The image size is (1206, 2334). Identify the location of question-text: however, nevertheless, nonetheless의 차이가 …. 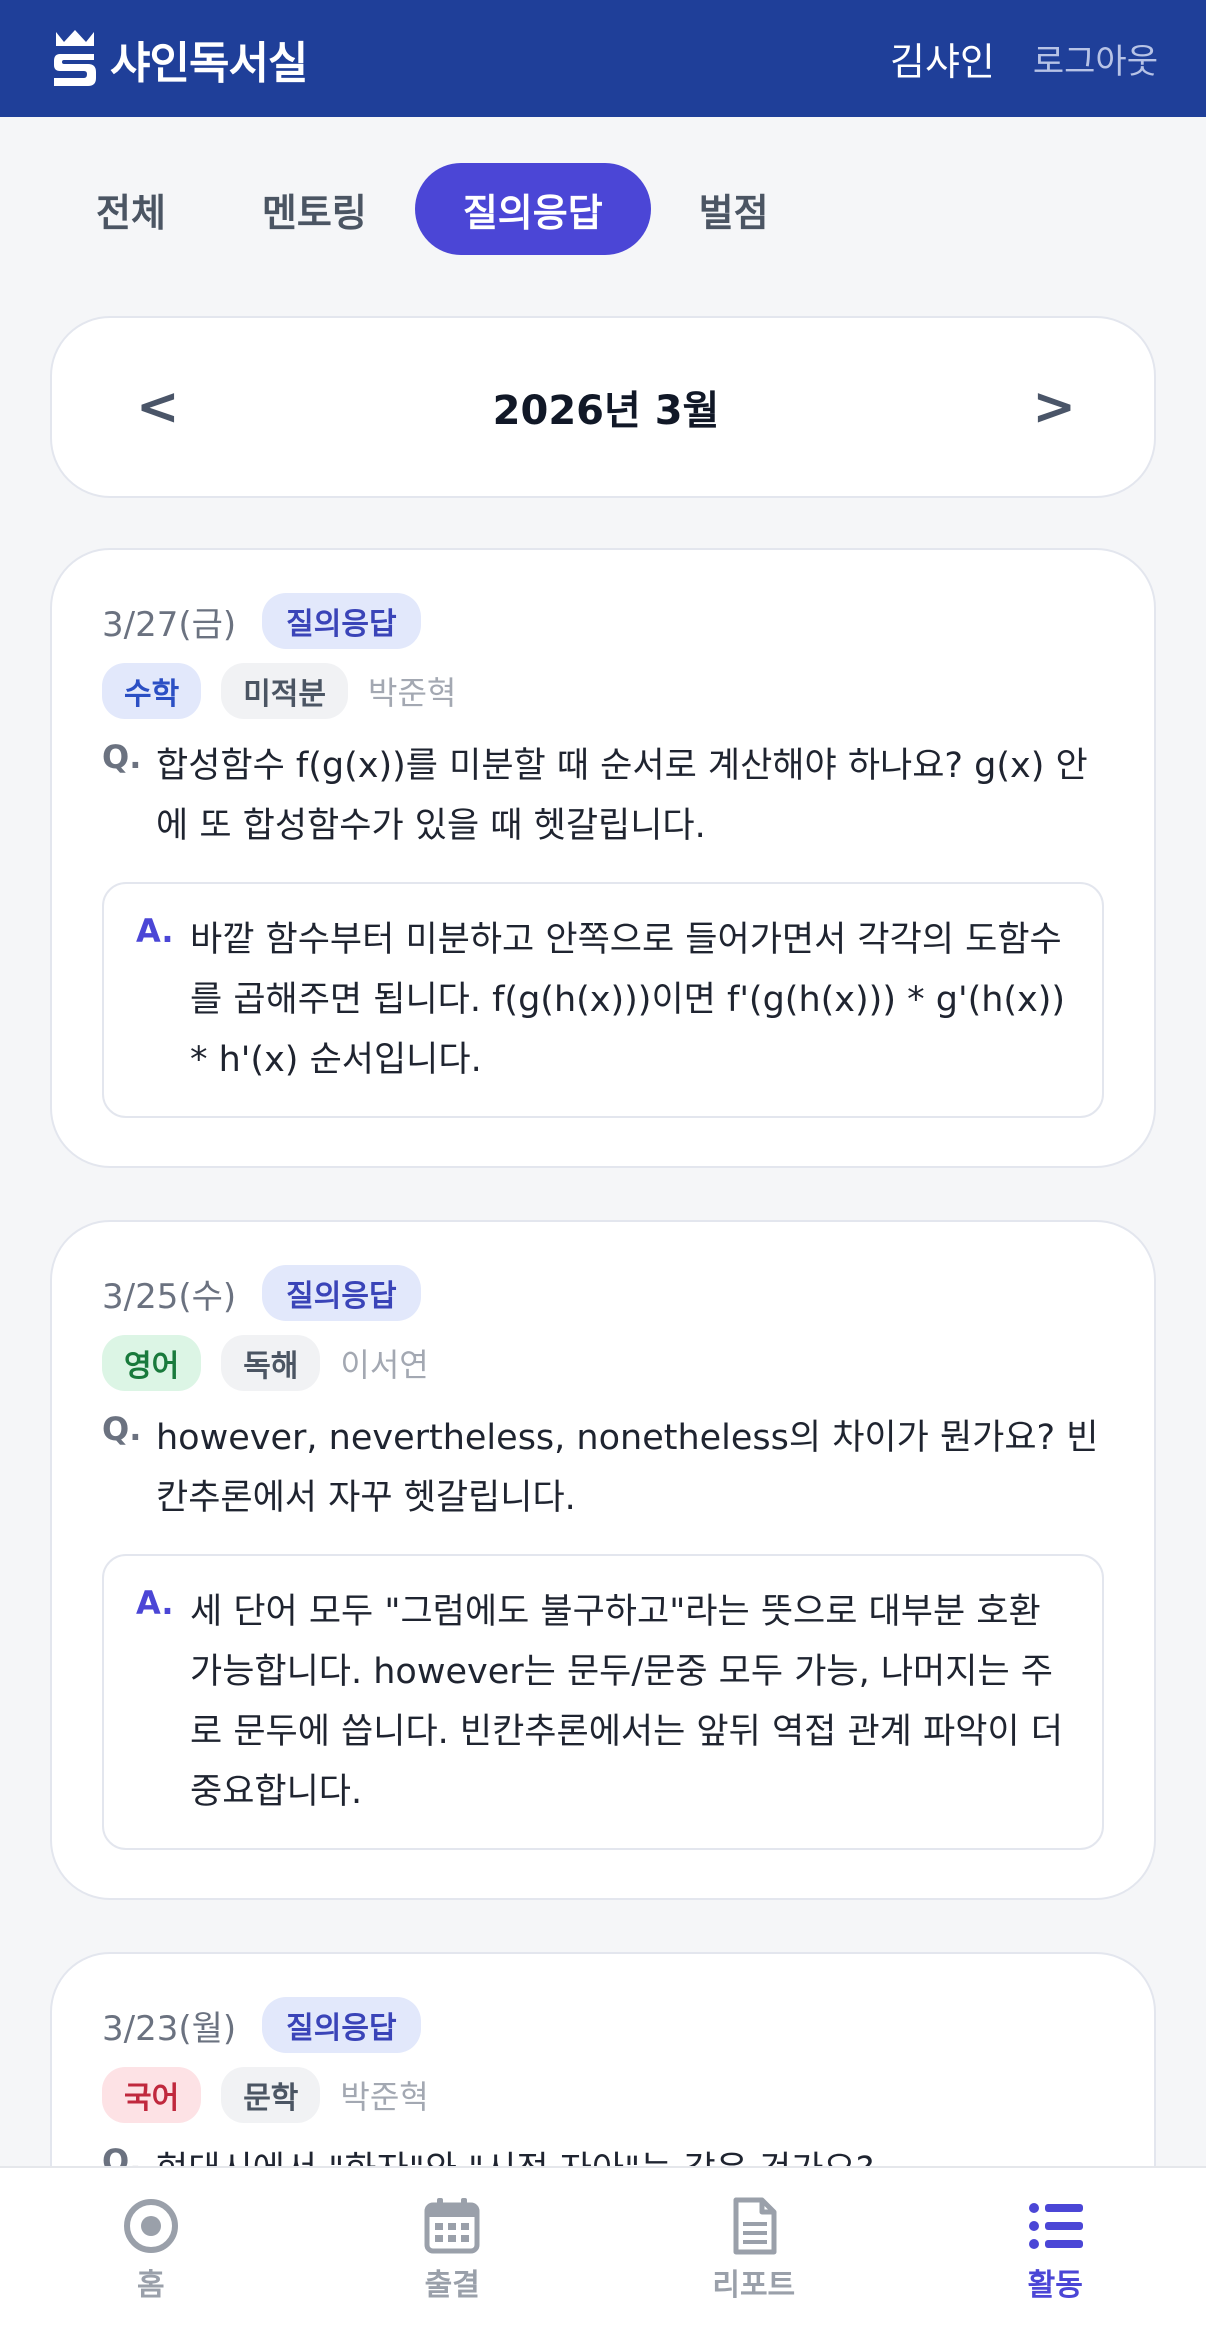
(627, 1468).